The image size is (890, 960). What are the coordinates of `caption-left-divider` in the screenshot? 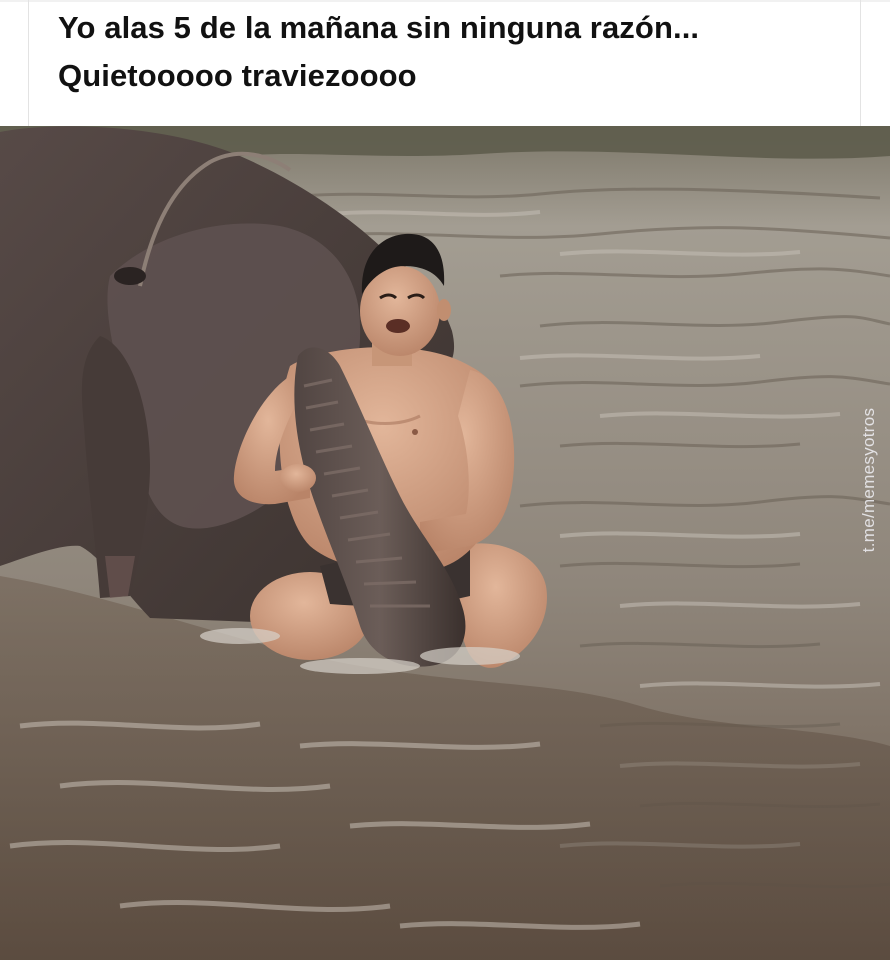 It's located at (28, 63).